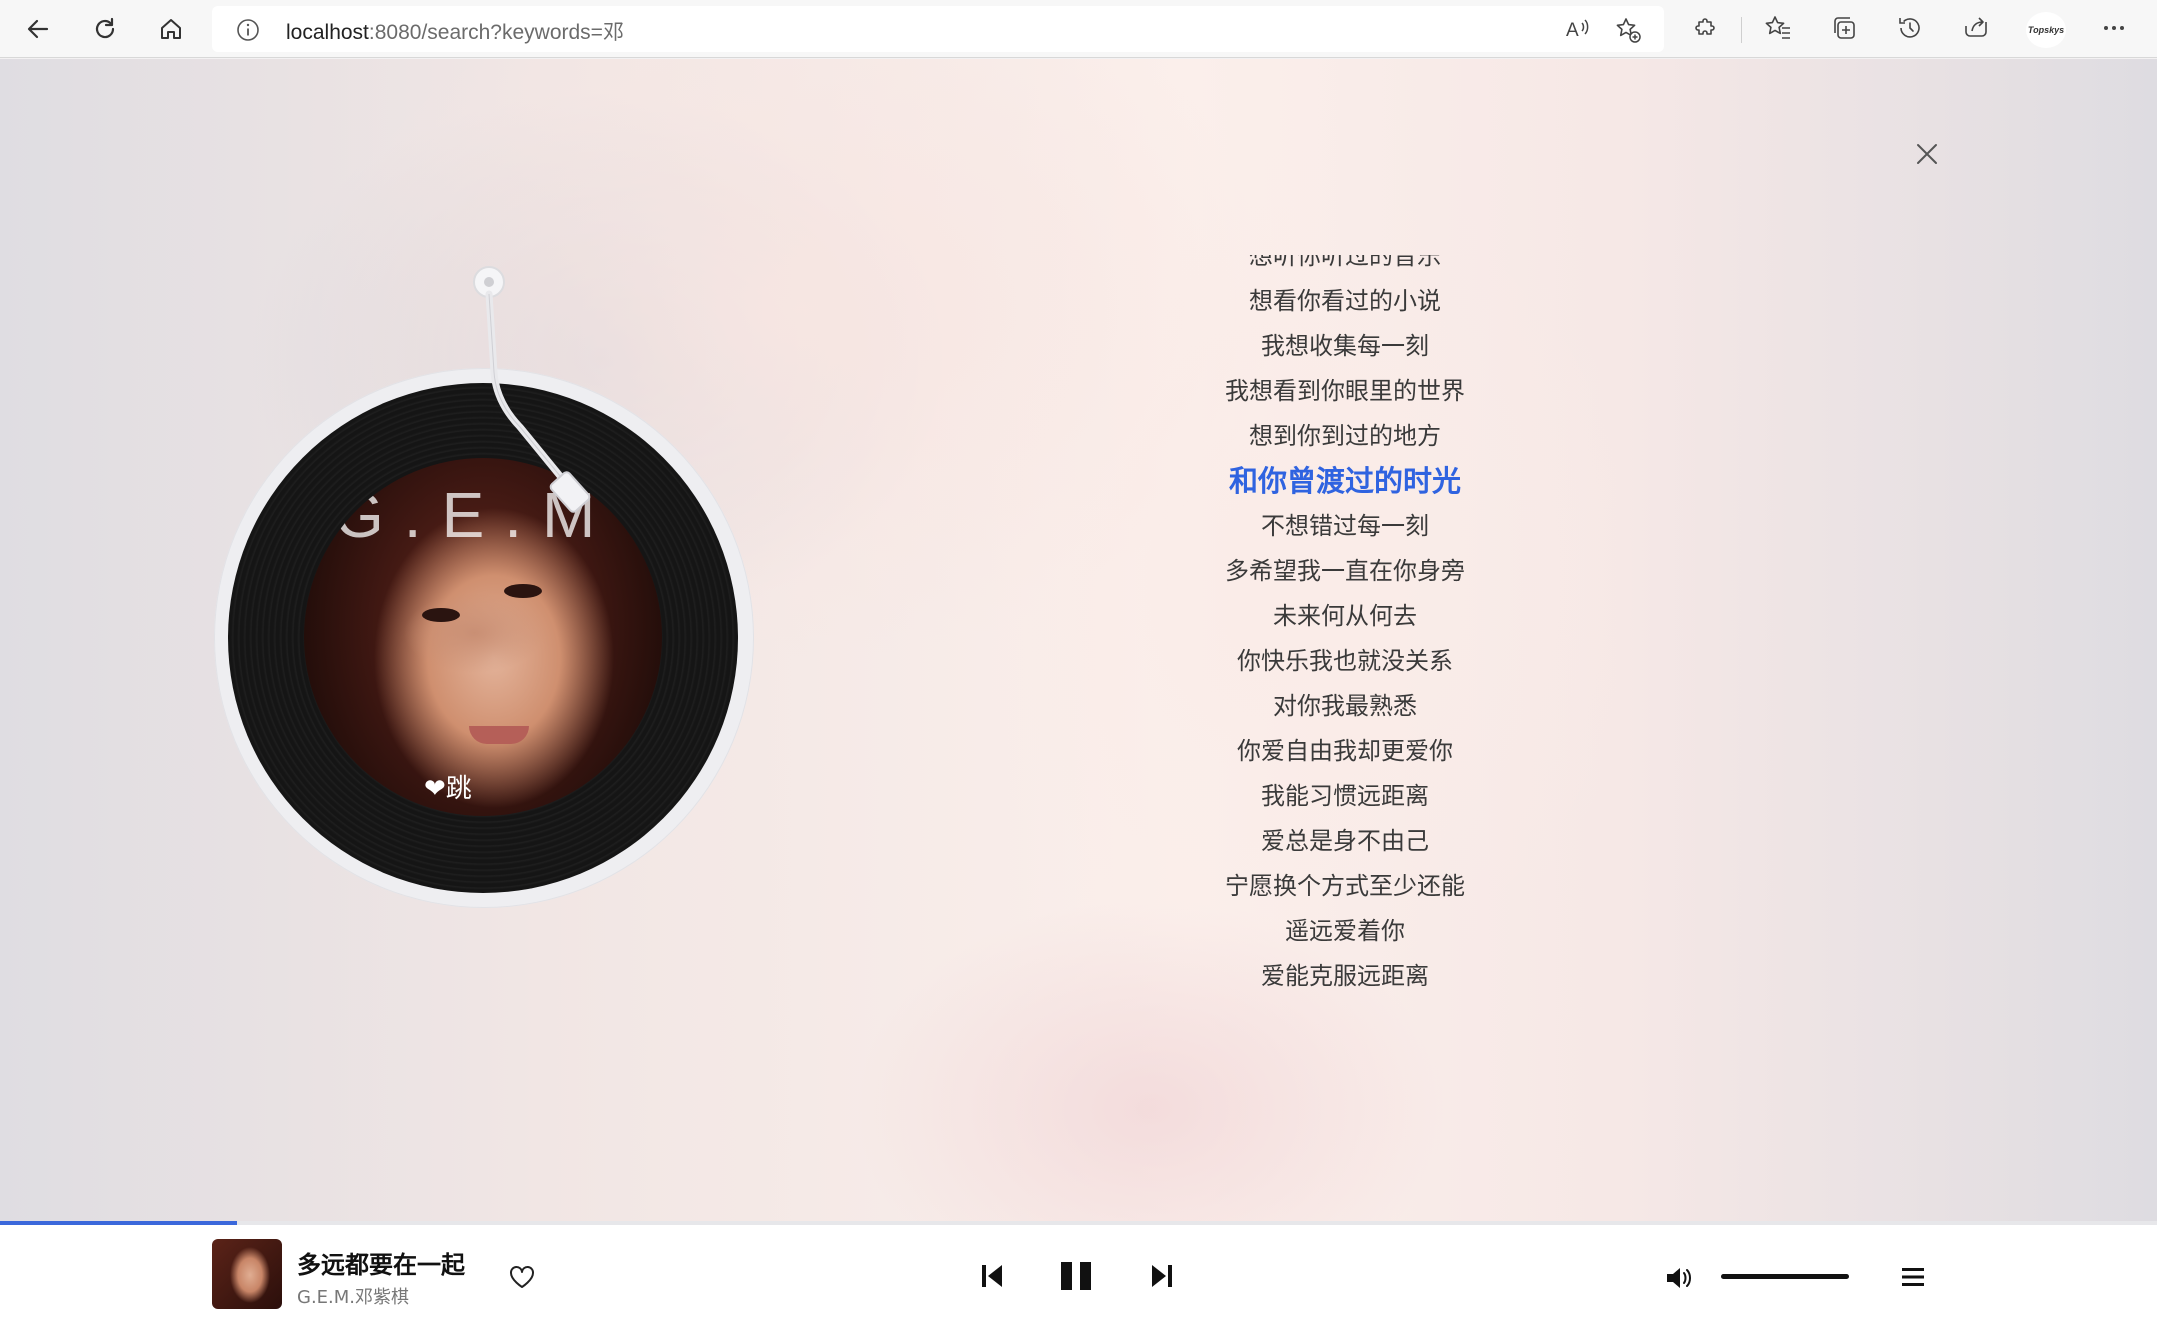 Image resolution: width=2157 pixels, height=1323 pixels. What do you see at coordinates (496, 32) in the screenshot?
I see `url-path: :8080/search?keywords=邓` at bounding box center [496, 32].